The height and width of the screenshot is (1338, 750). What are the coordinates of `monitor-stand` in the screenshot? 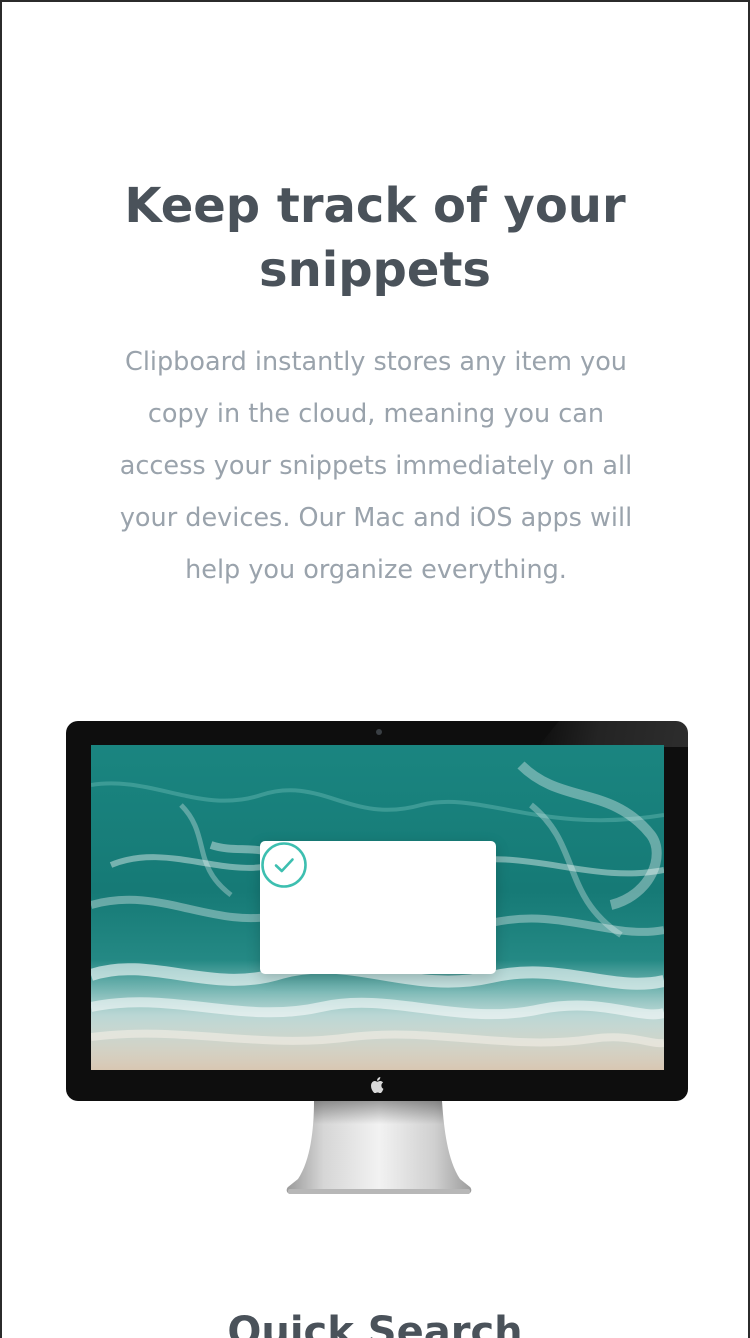 It's located at (379, 1147).